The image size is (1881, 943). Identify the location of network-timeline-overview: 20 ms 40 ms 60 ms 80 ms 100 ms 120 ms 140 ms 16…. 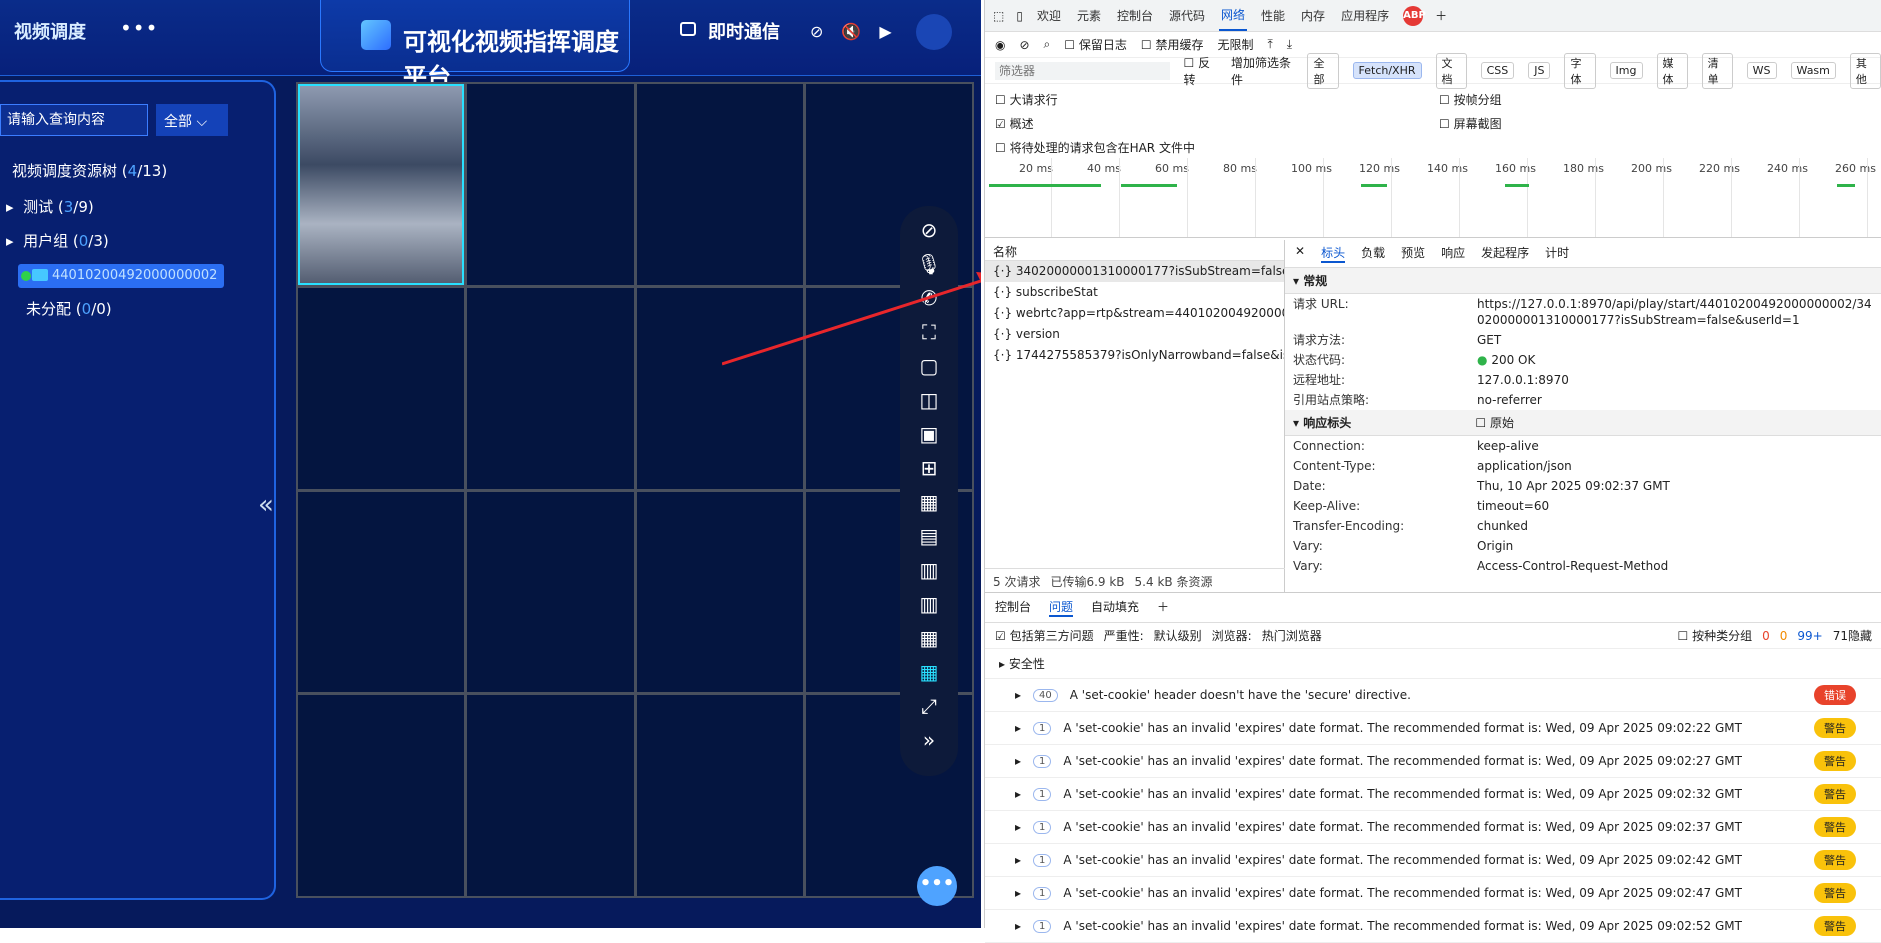
(1433, 198).